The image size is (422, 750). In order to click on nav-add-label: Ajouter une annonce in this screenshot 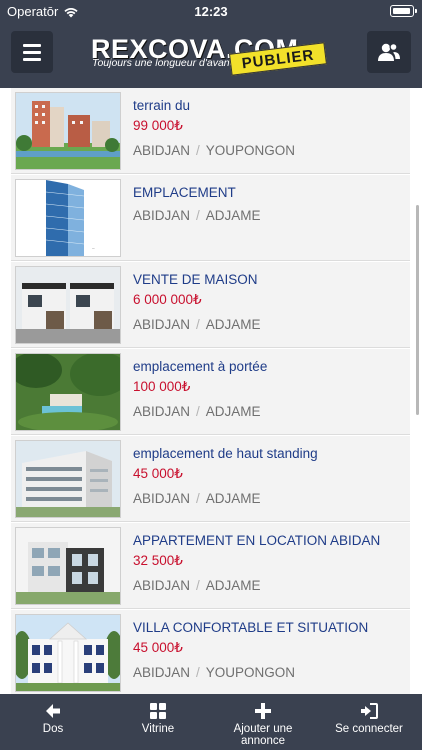, I will do `click(263, 735)`.